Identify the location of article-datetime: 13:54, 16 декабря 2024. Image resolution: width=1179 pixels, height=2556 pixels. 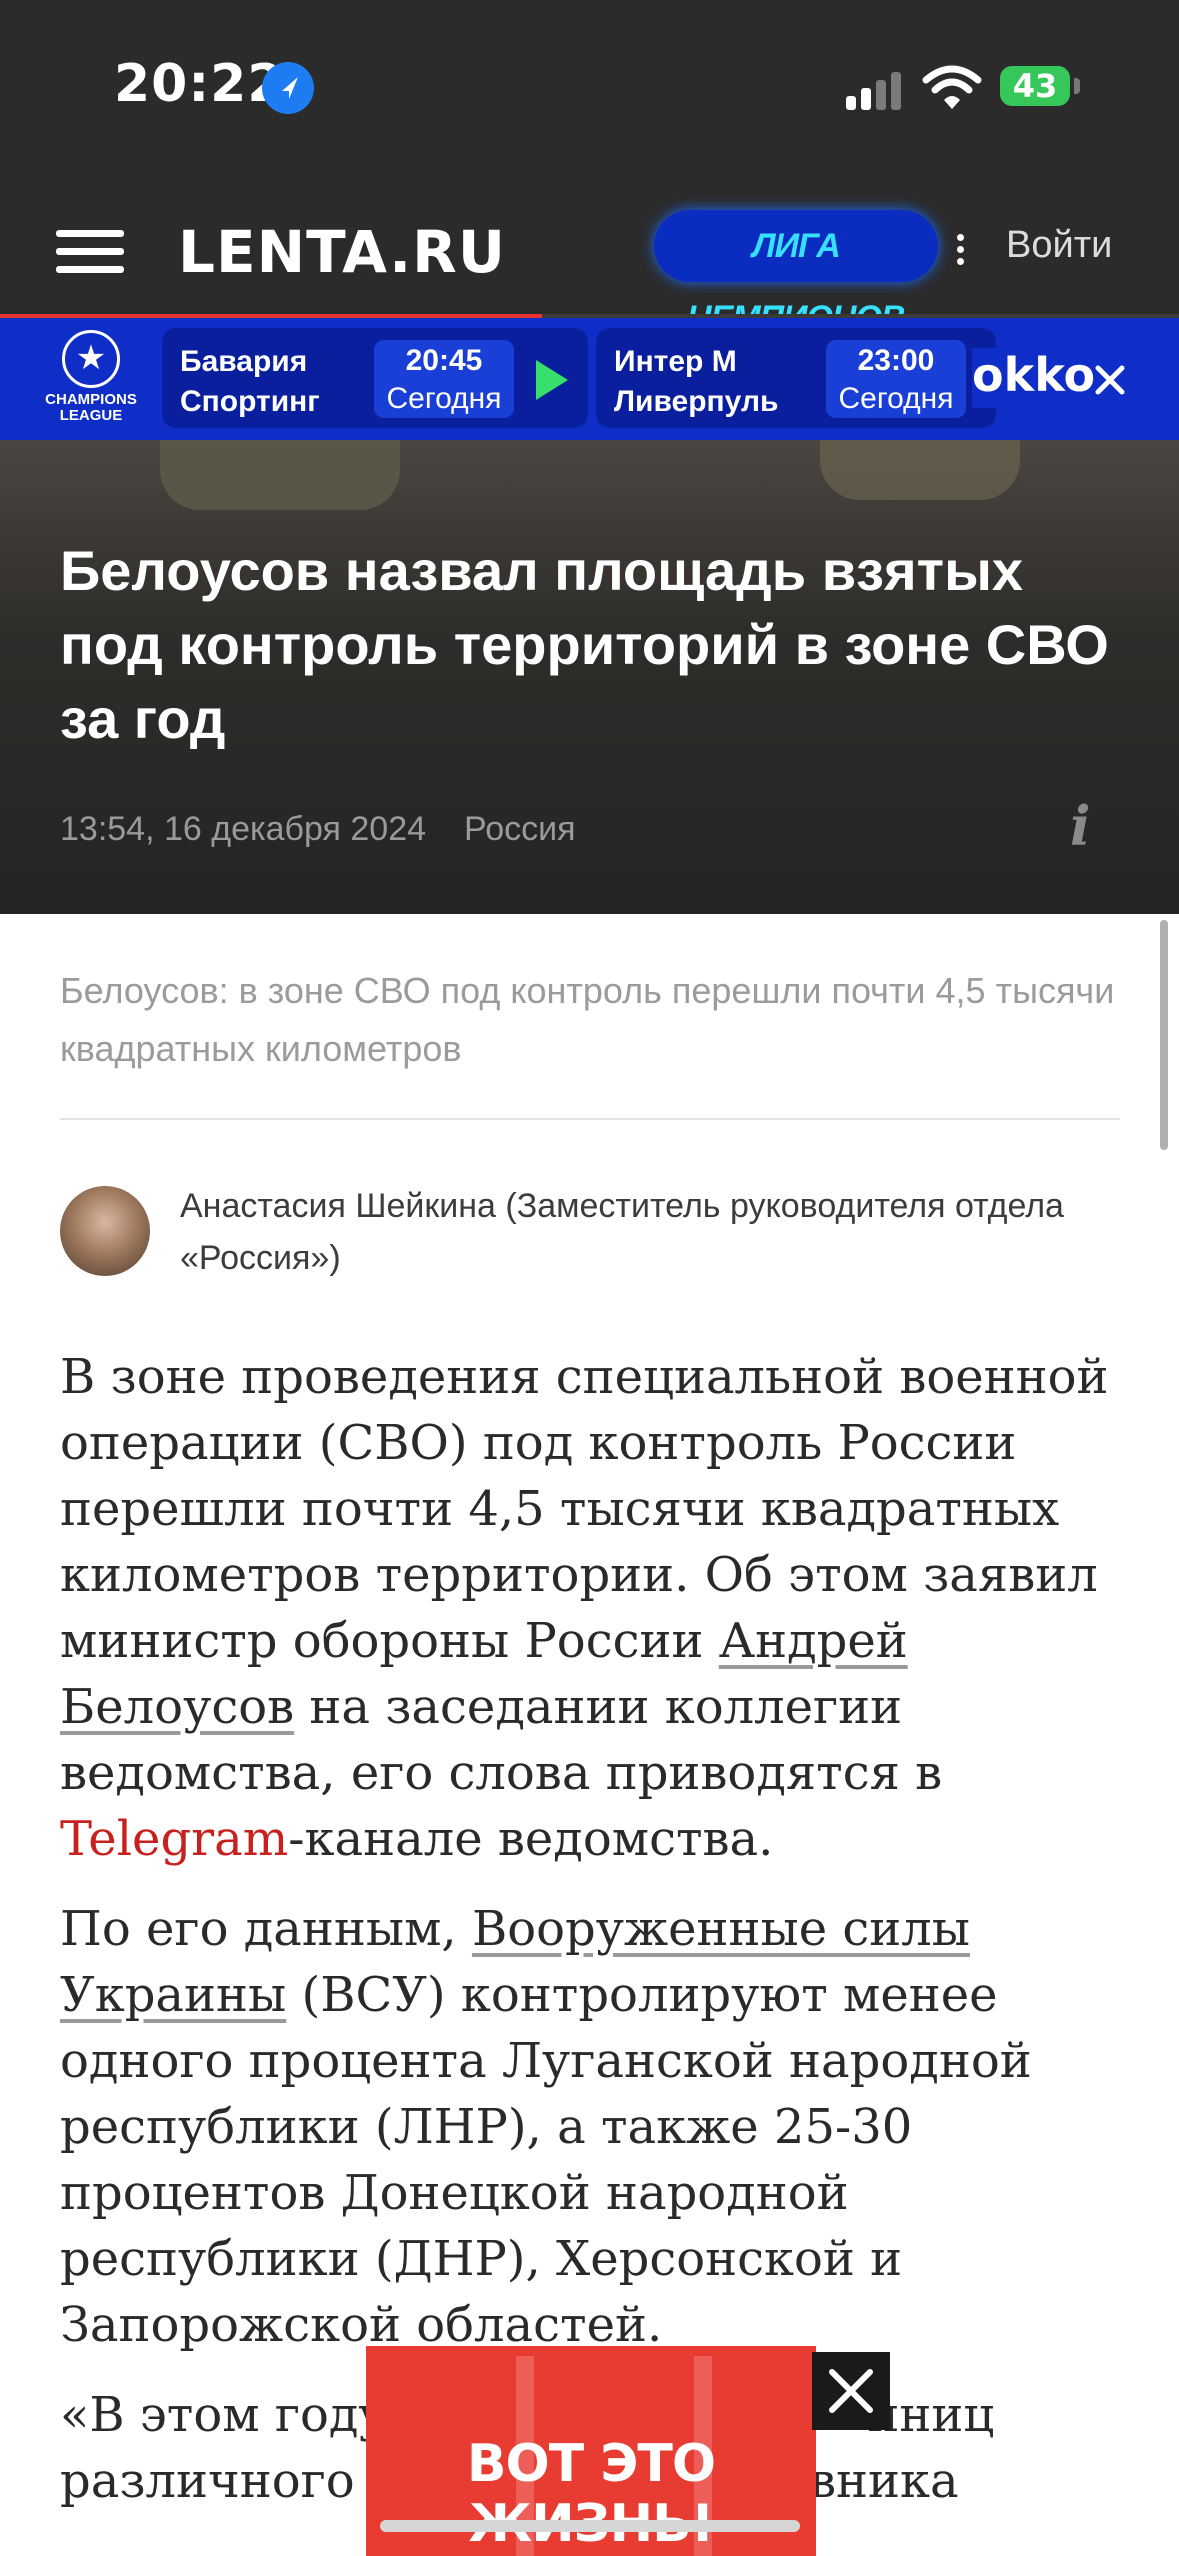
(243, 829).